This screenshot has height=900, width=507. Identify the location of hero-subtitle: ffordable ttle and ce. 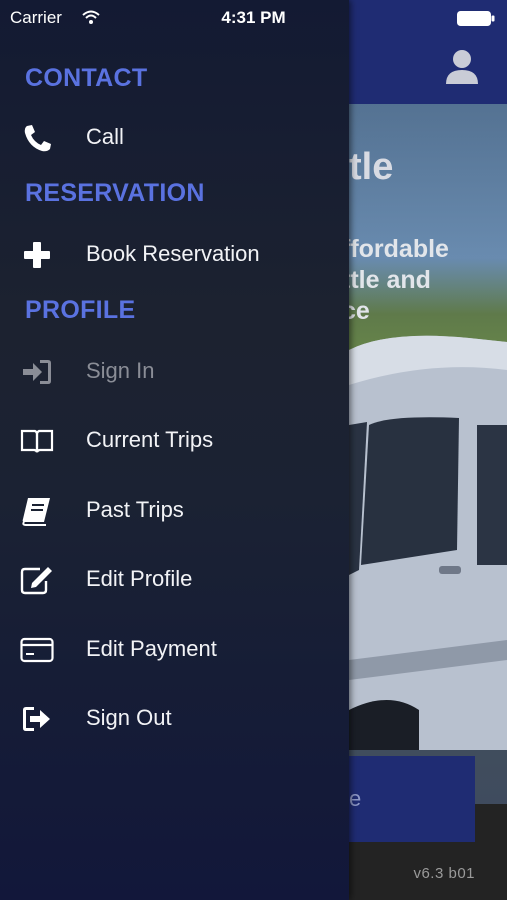
(424, 280).